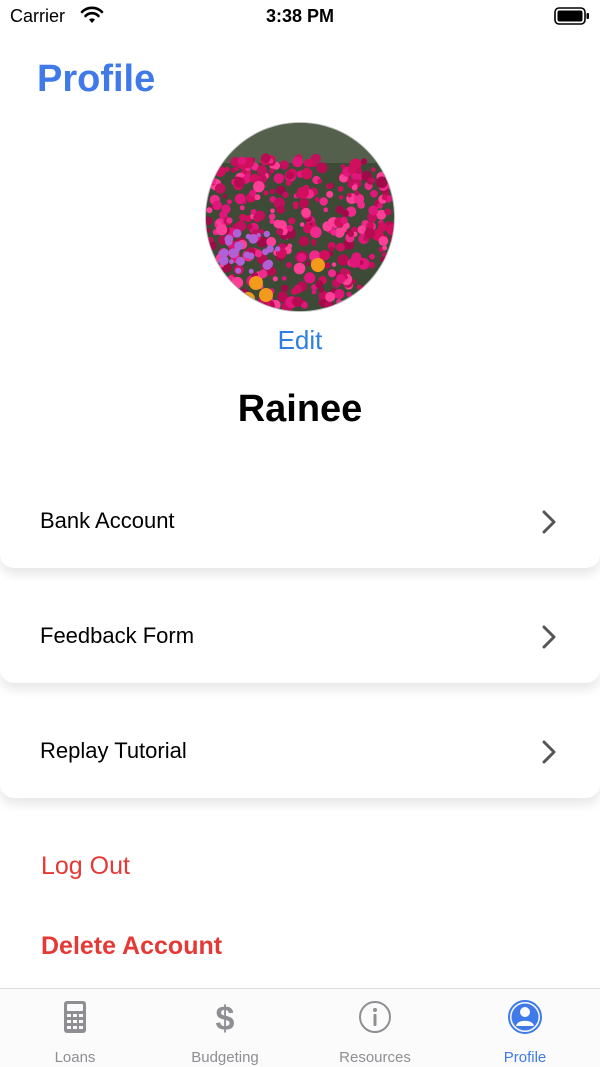 The image size is (600, 1067). I want to click on status-bar: Carrier 3:38 PM, so click(300, 17).